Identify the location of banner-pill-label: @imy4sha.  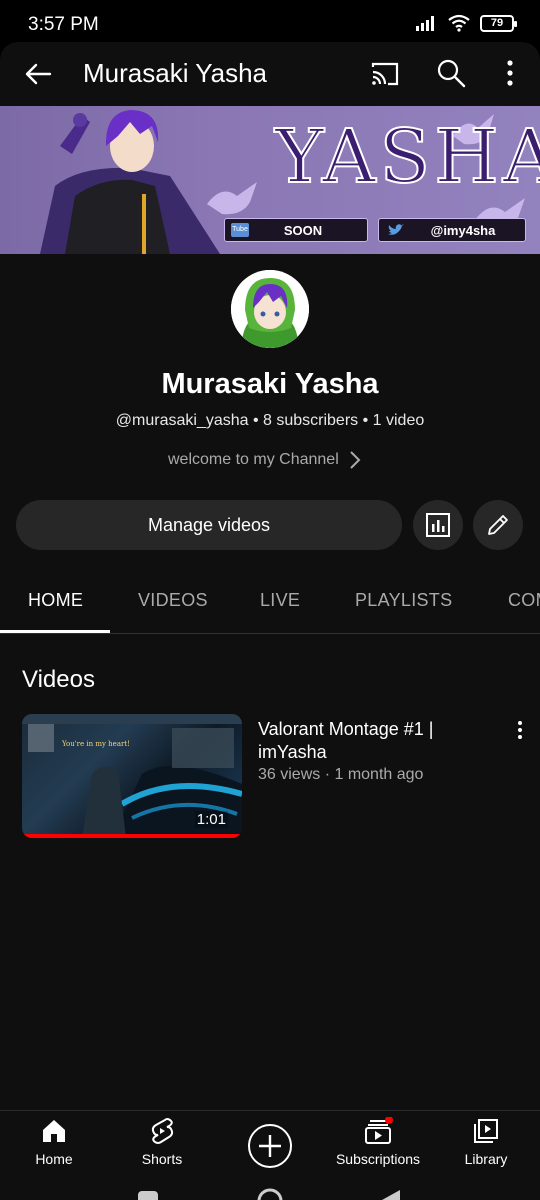
(463, 230).